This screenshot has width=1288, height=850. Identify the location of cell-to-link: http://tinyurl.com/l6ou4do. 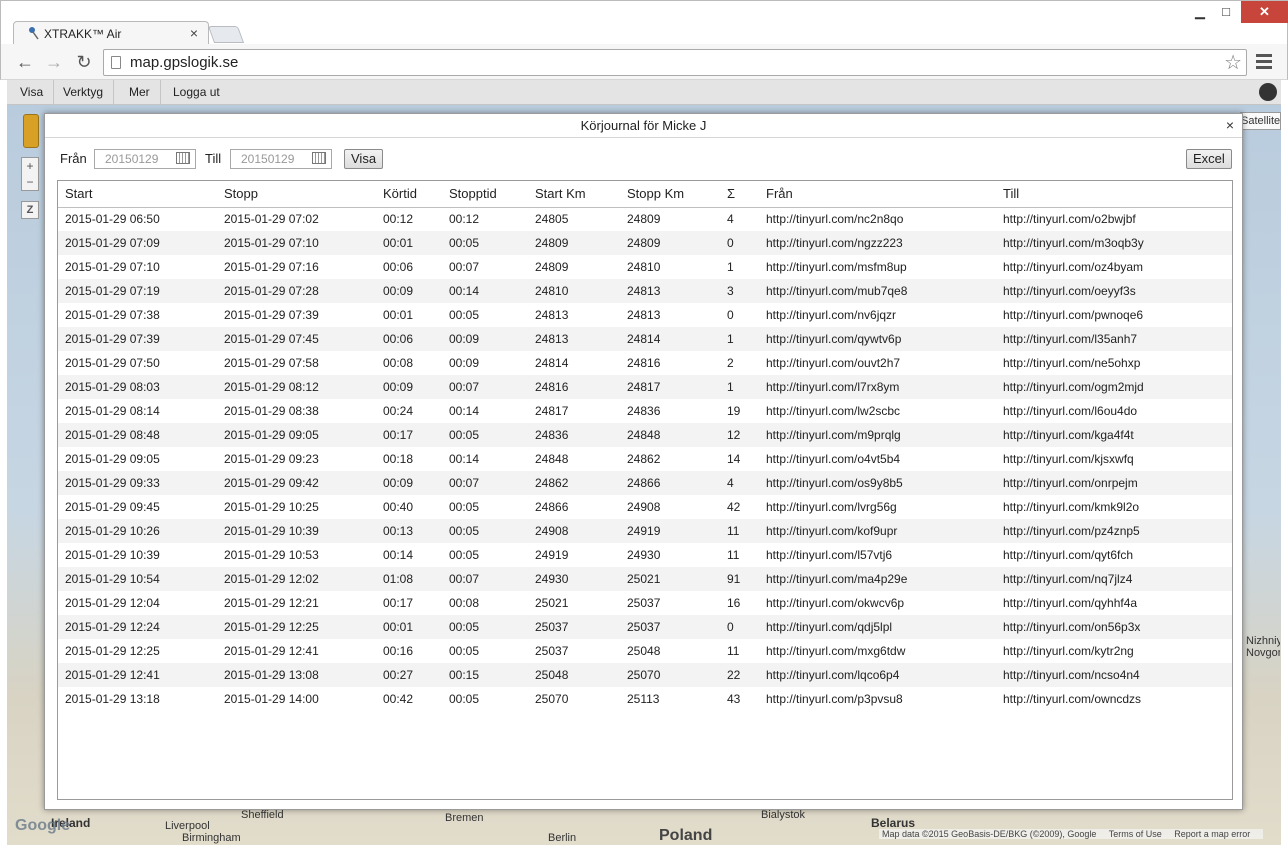
(1114, 411).